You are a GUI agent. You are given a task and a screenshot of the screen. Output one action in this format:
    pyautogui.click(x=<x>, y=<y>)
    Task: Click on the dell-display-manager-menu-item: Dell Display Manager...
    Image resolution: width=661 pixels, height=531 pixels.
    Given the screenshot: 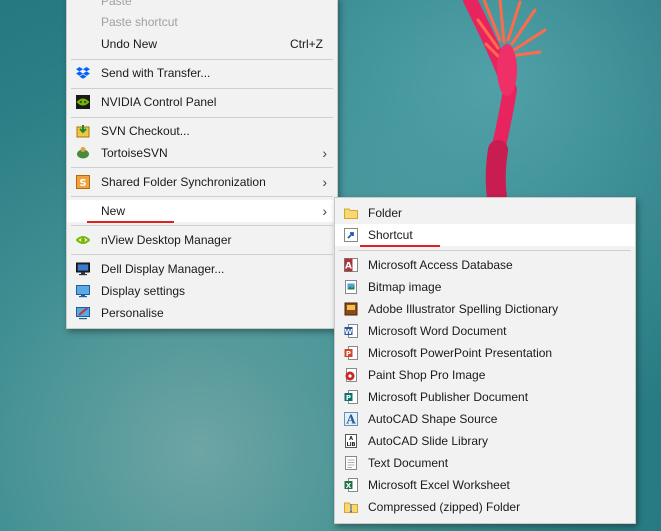 What is the action you would take?
    pyautogui.click(x=202, y=269)
    